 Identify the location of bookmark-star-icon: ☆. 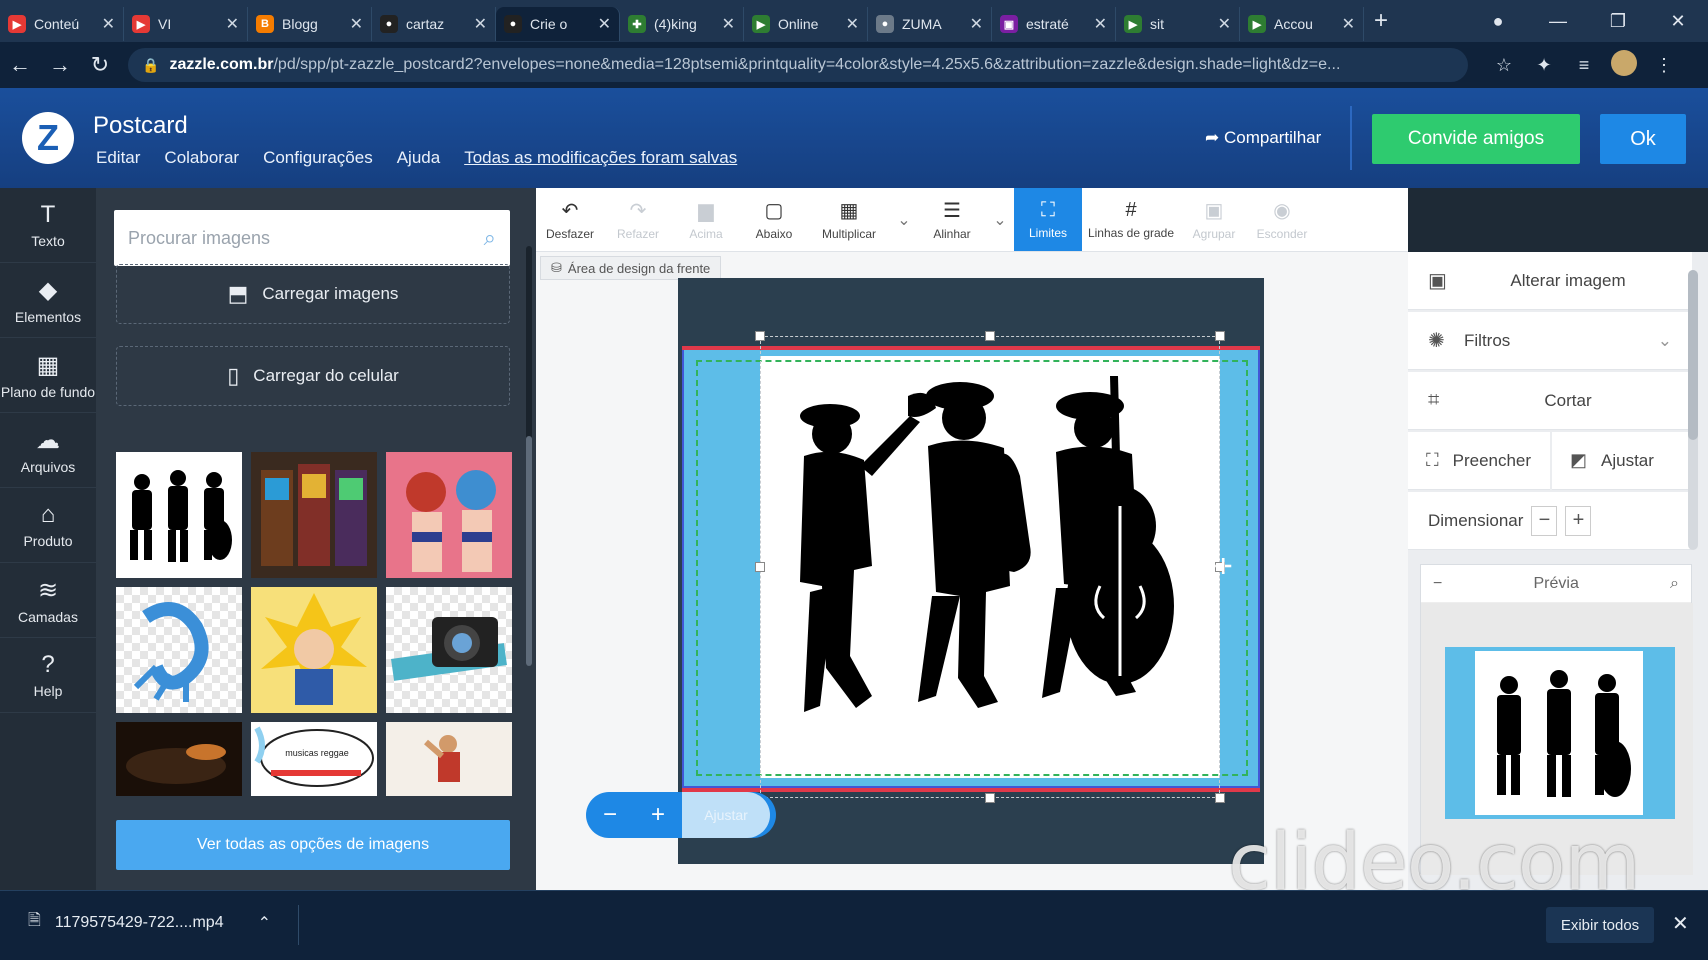
(1504, 65).